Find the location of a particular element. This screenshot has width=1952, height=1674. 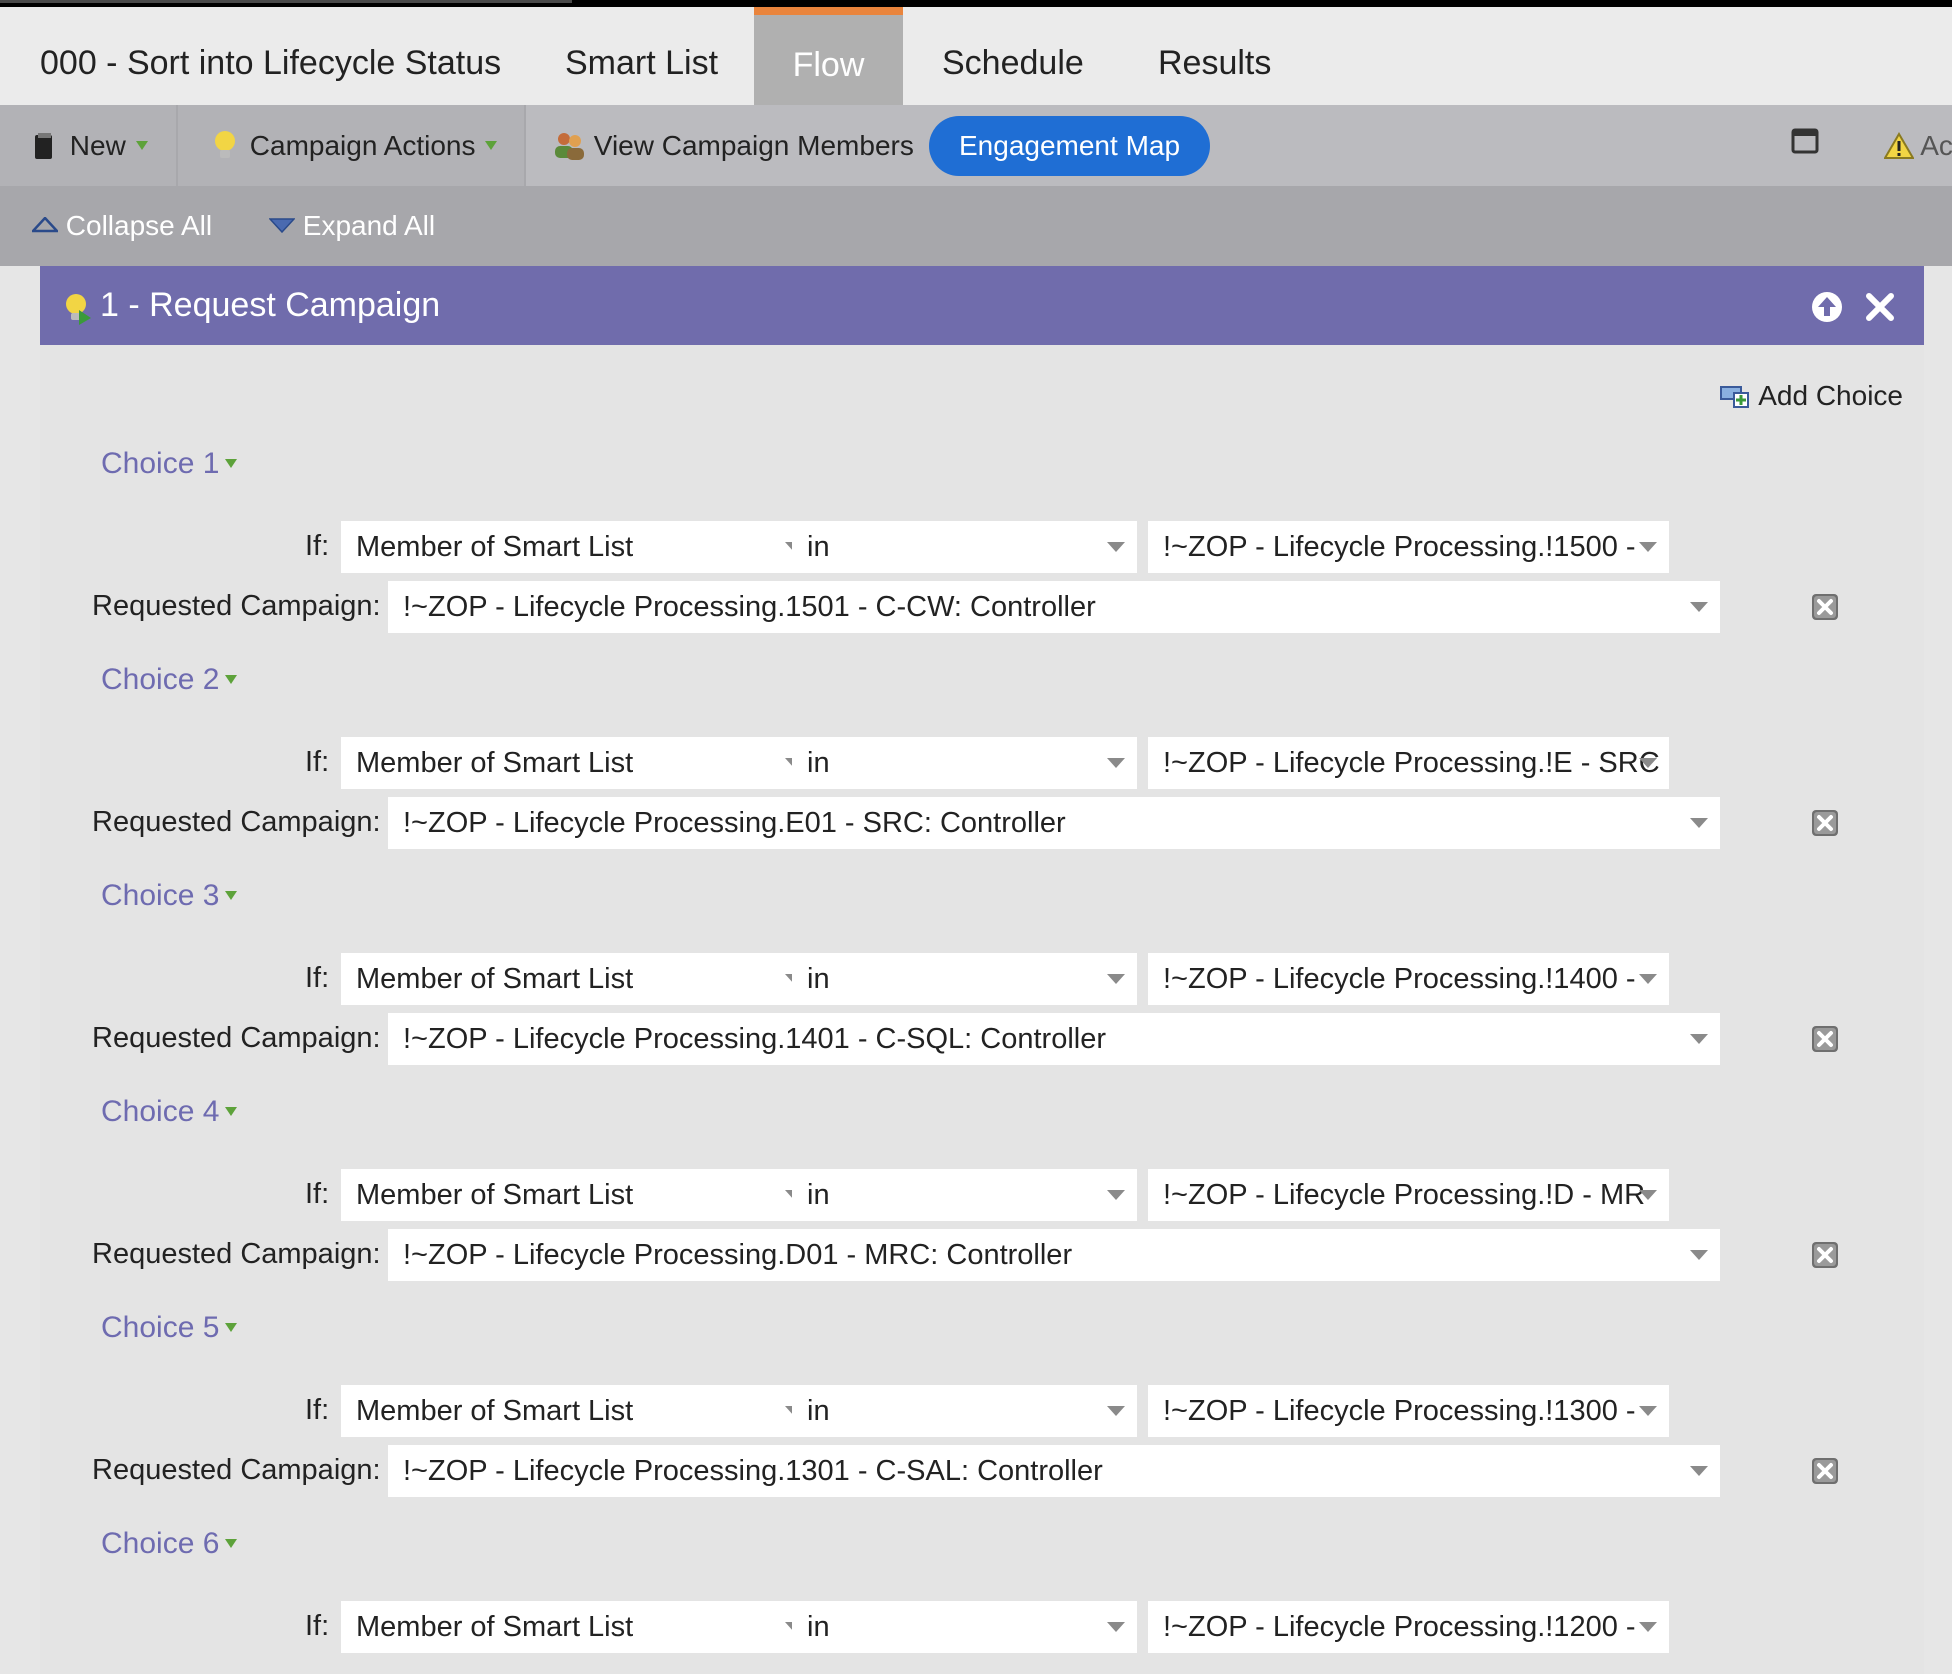

choice-header: Choice 3 is located at coordinates (169, 896).